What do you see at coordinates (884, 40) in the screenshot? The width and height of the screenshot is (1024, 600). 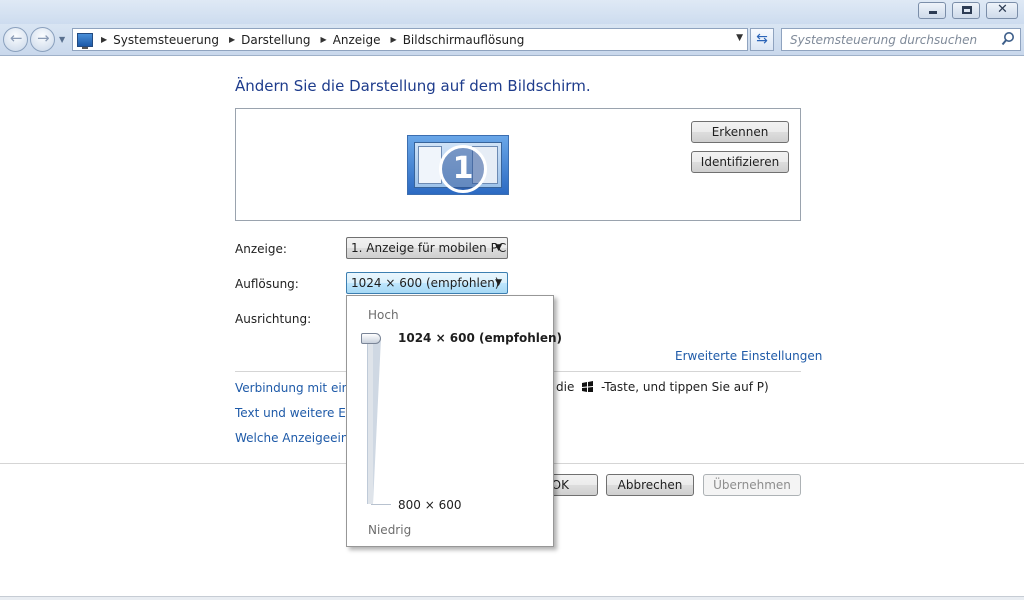 I see `search-placeholder: Systemsteuerung durchsuchen` at bounding box center [884, 40].